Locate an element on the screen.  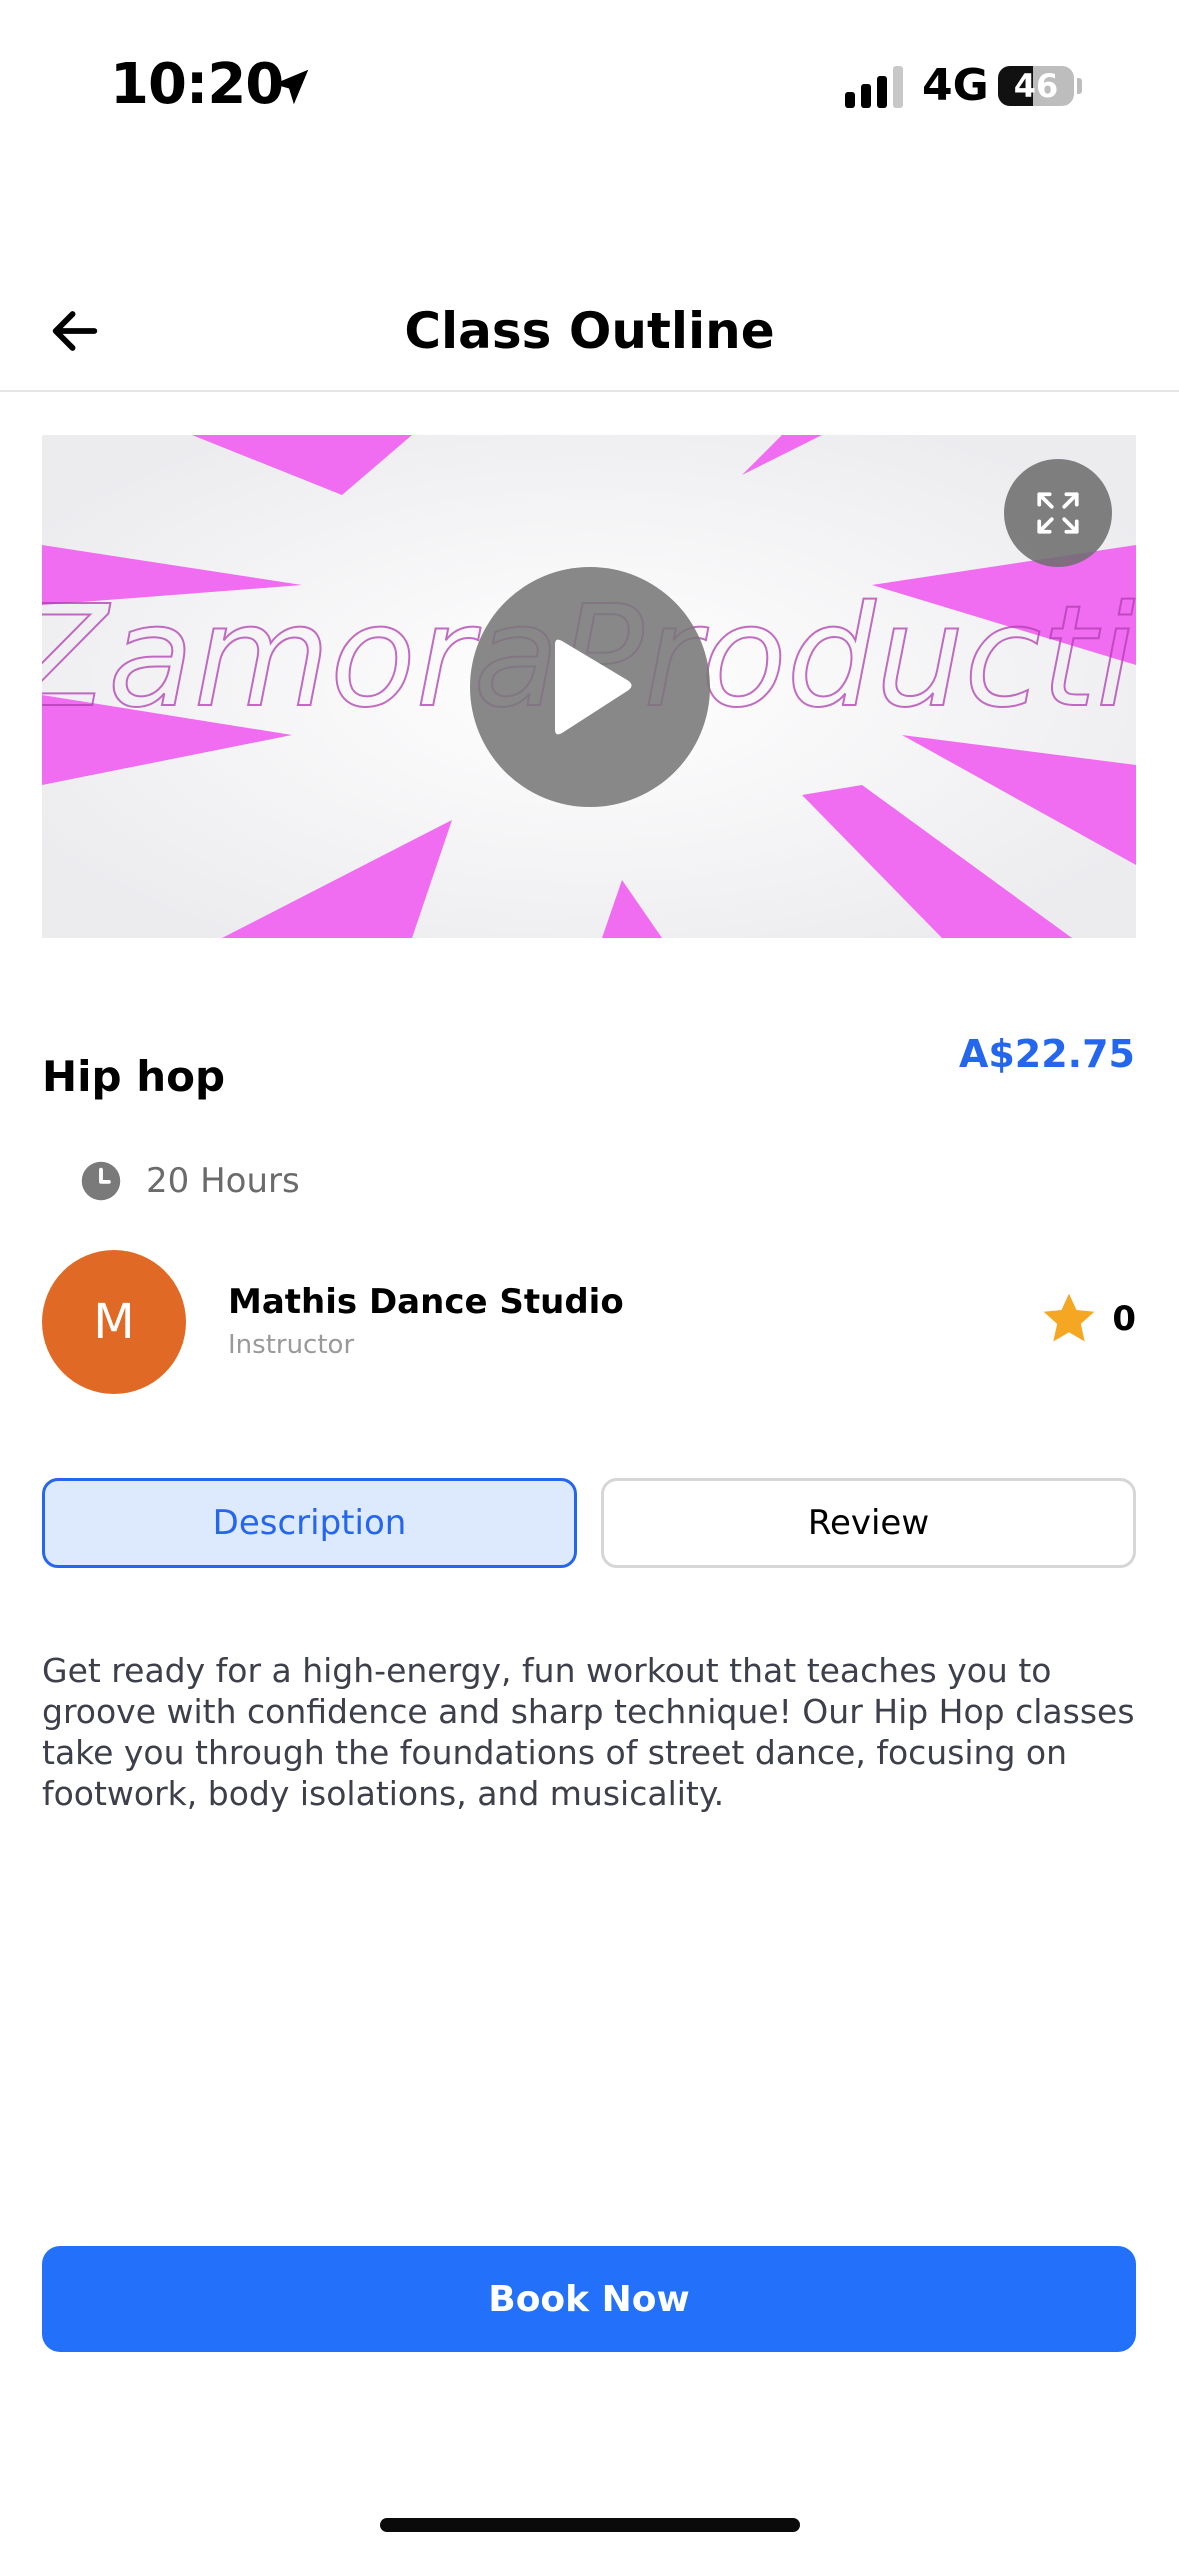
app-header: Class Outline is located at coordinates (589, 331).